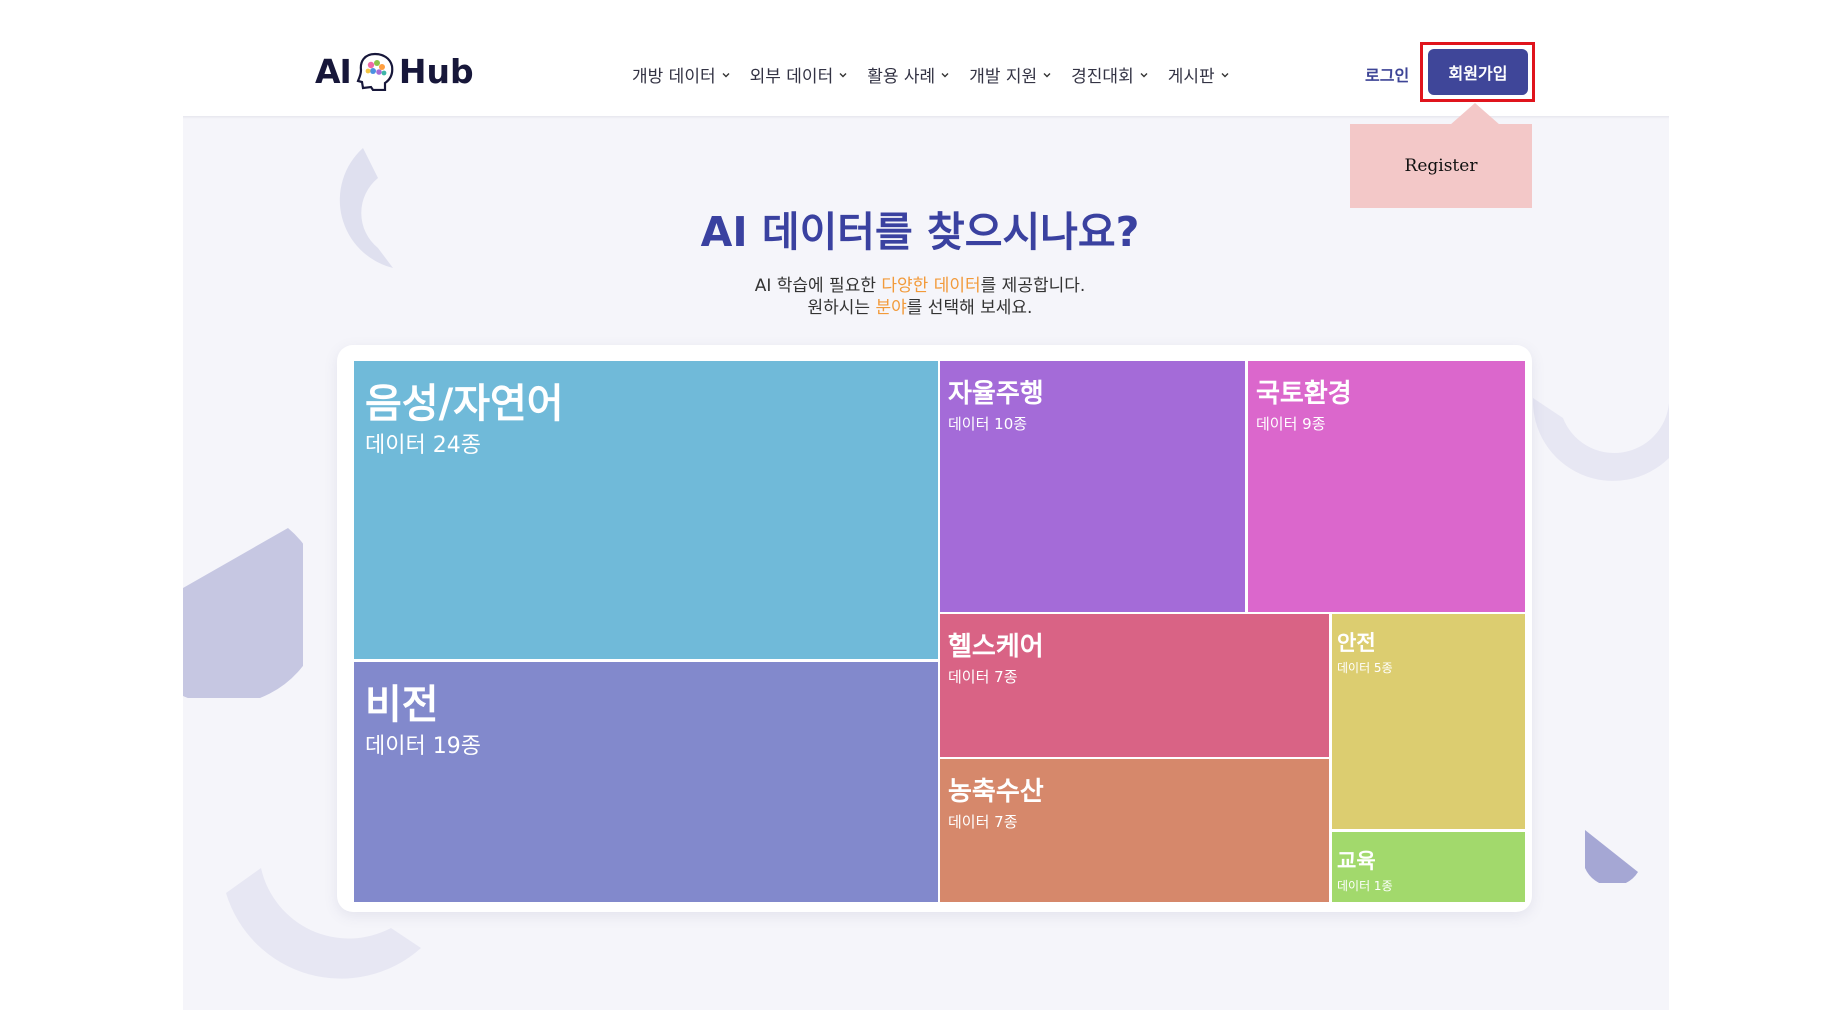 Image resolution: width=1840 pixels, height=1035 pixels. I want to click on category-tile-education: 교육 데이터 1종, so click(1428, 867).